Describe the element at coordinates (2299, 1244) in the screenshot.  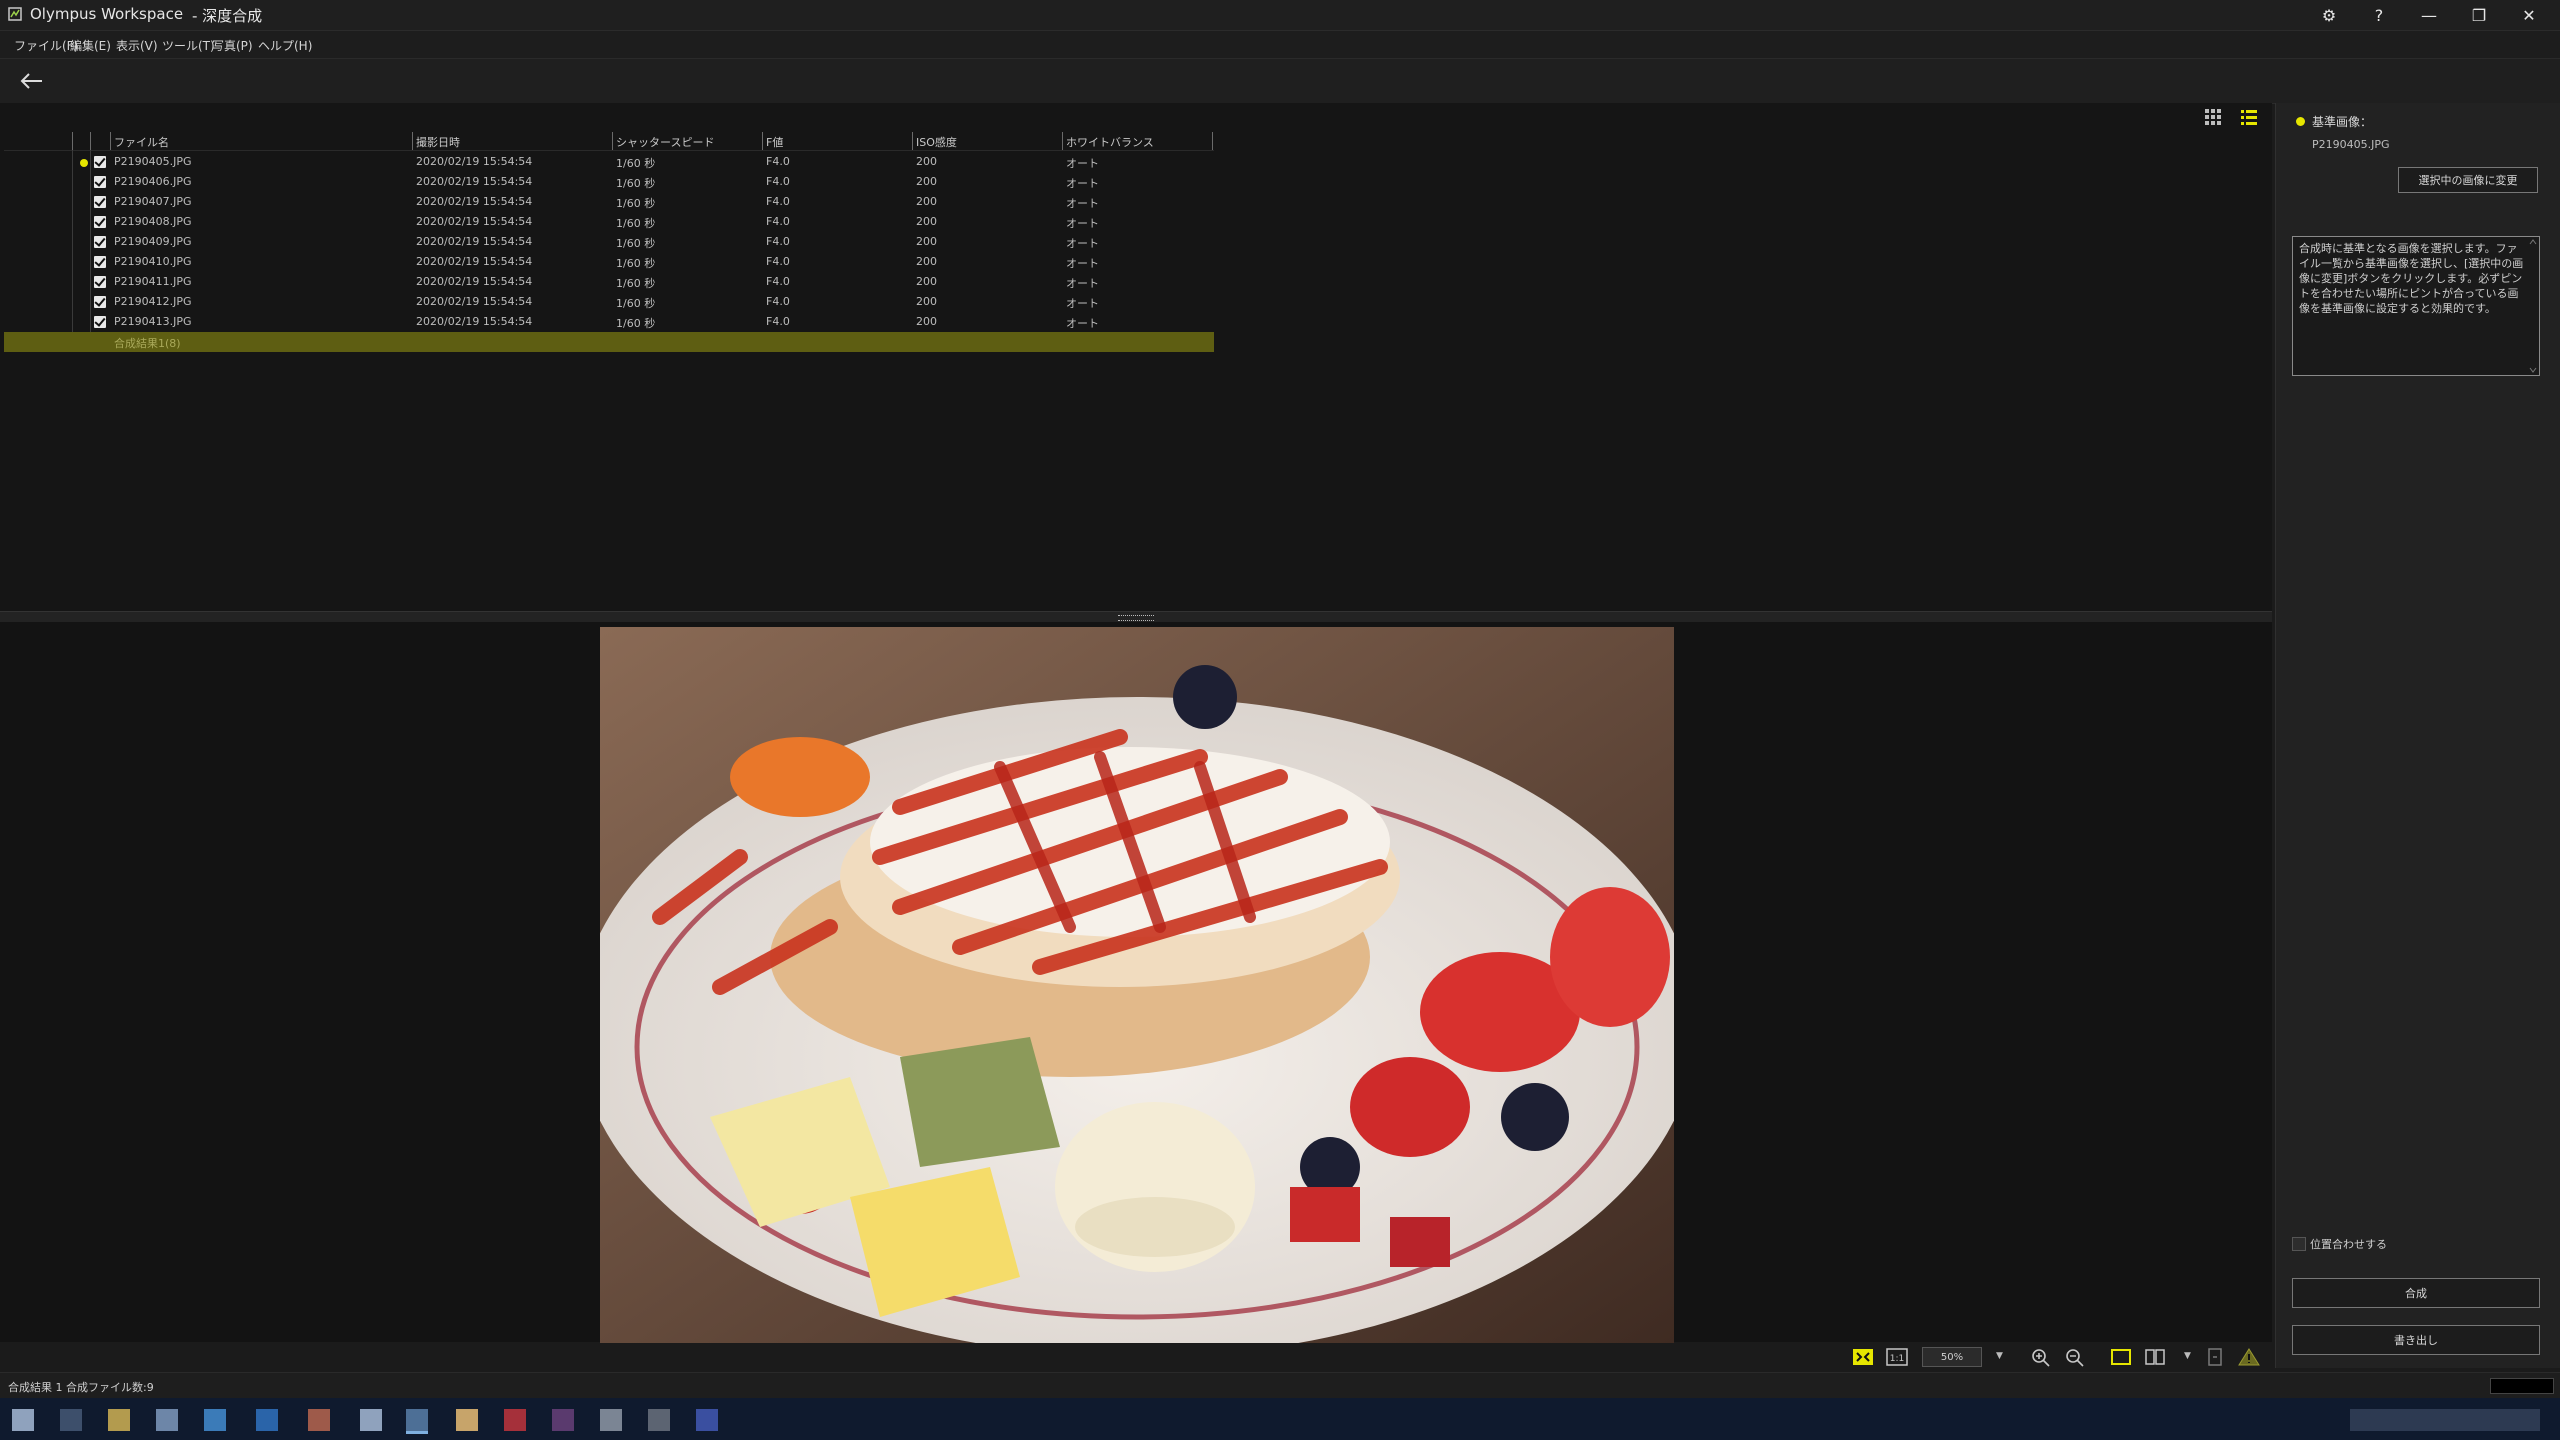
I see `align-checkbox` at that location.